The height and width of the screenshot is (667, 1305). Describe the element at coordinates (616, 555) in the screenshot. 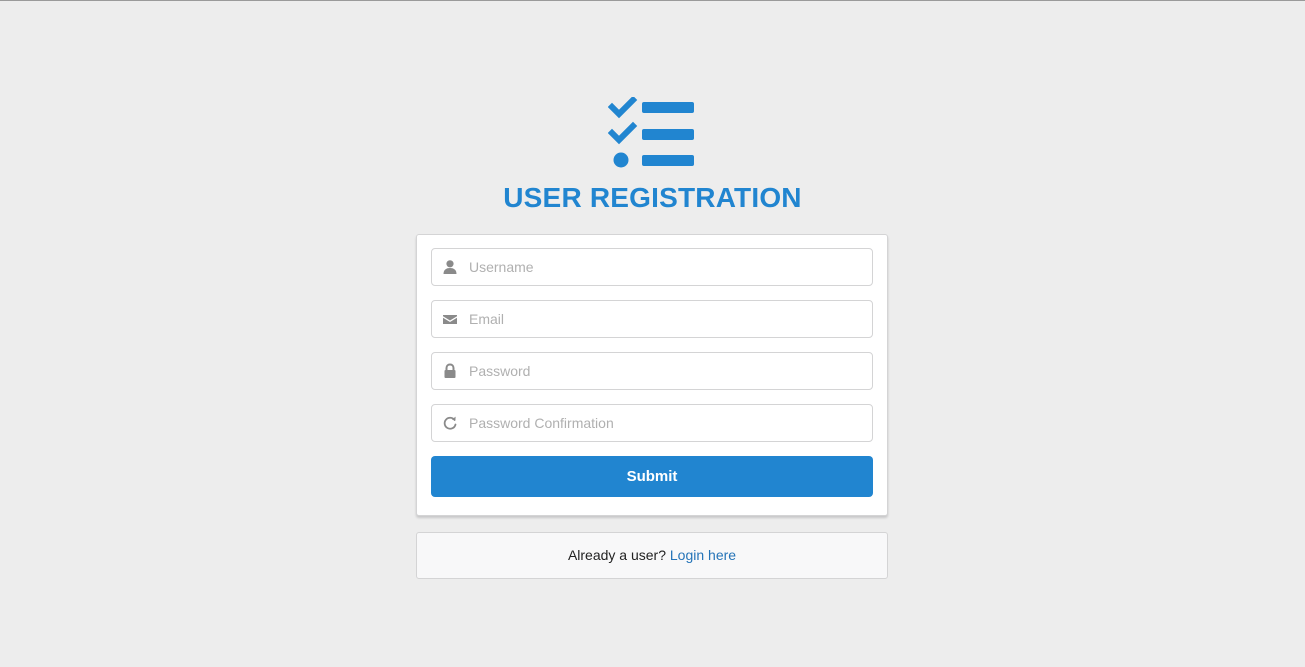

I see `login-prompt-text: Already a user?` at that location.